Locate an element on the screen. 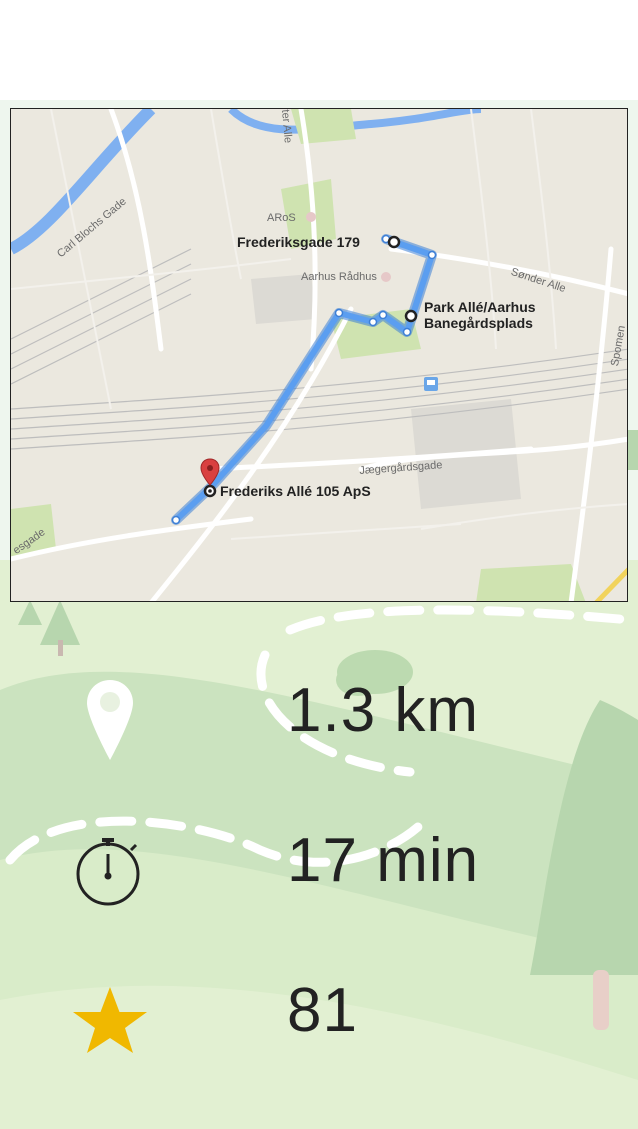 The width and height of the screenshot is (638, 1129). points-row: 81 is located at coordinates (319, 1025).